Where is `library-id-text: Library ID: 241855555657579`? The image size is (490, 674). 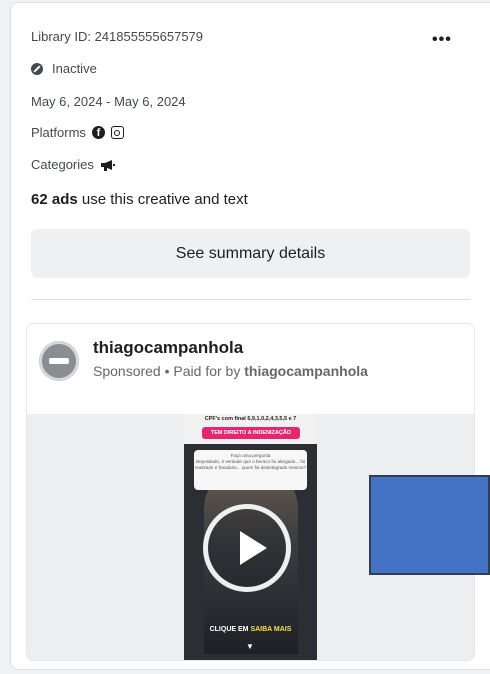
library-id-text: Library ID: 241855555657579 is located at coordinates (117, 36).